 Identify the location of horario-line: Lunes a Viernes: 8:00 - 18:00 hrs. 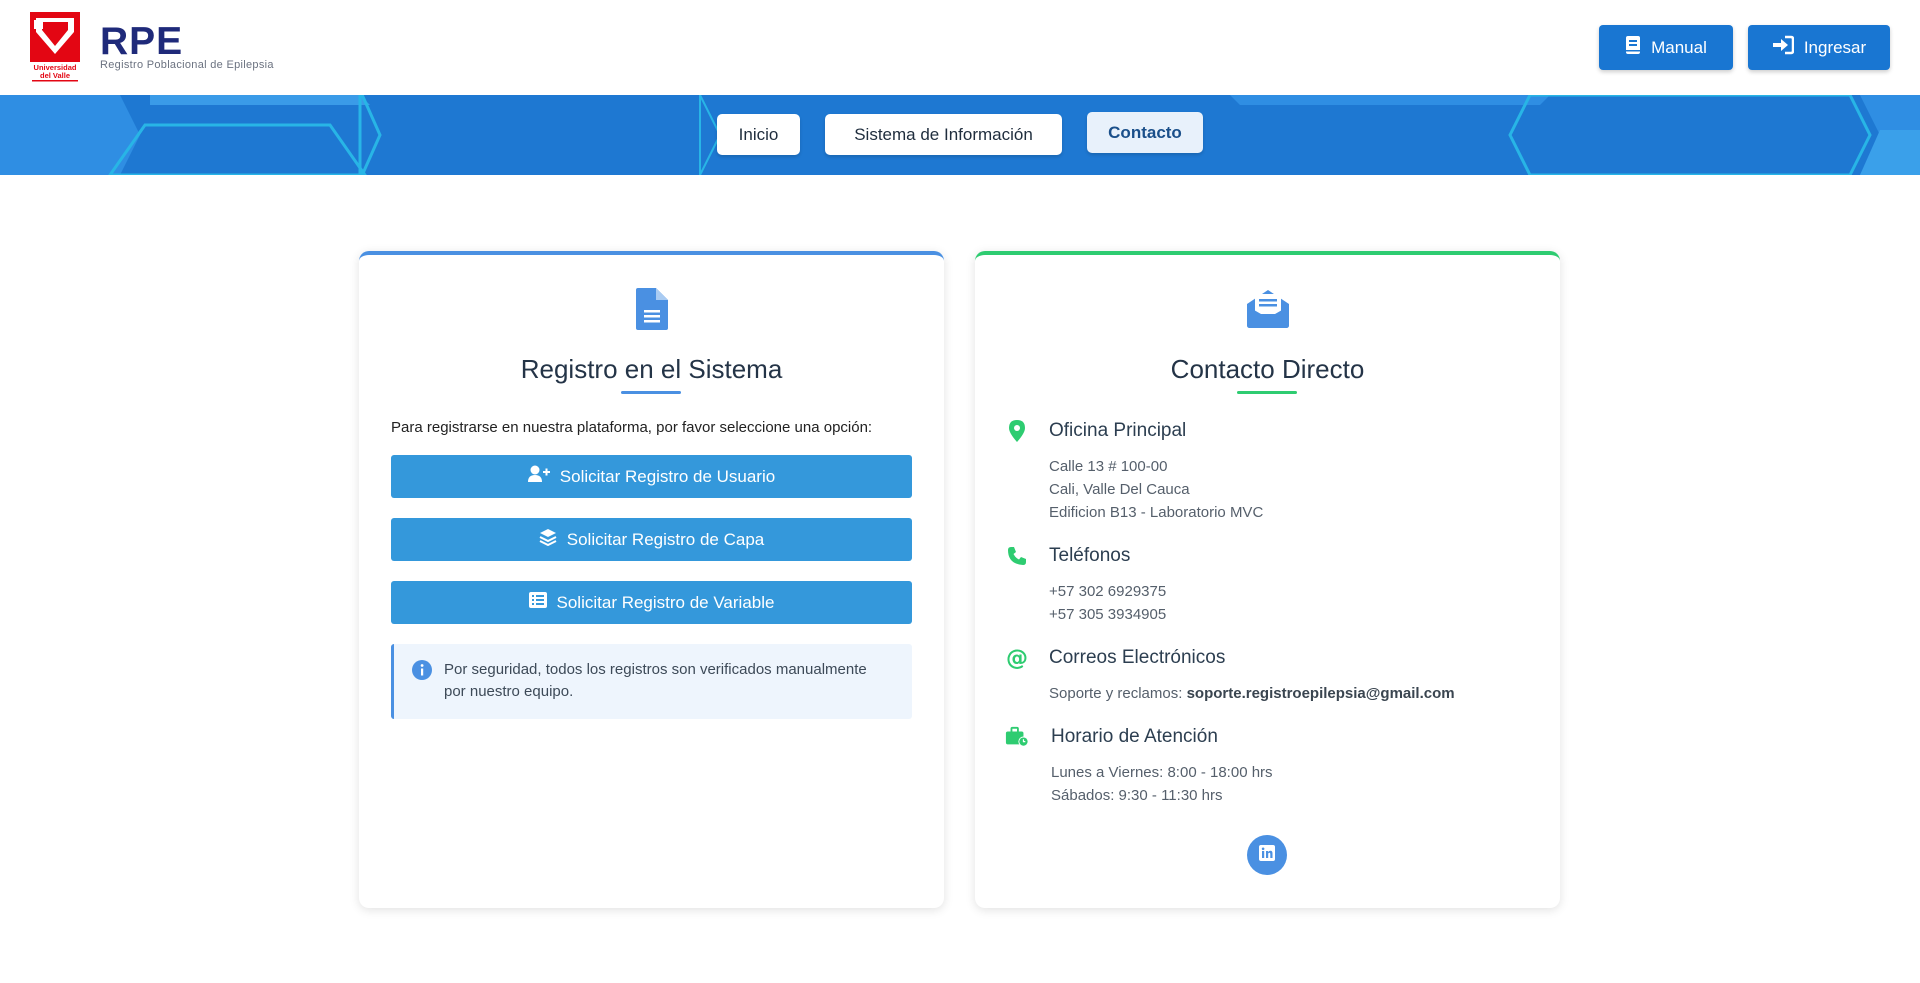
(1162, 772).